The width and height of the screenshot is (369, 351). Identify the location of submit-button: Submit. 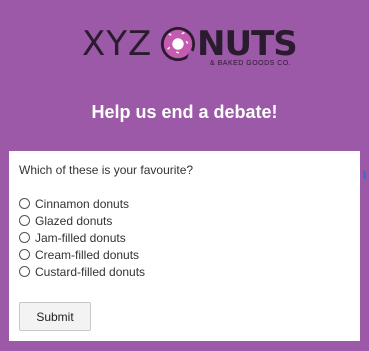
(55, 316).